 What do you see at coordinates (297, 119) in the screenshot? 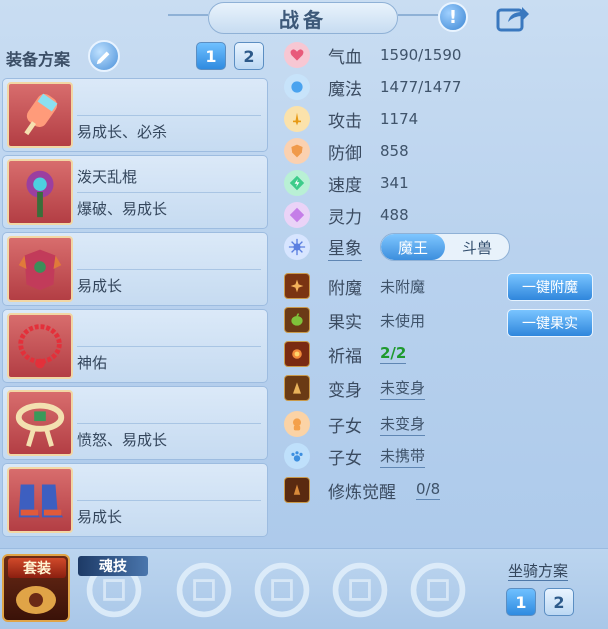
I see `sword-icon` at bounding box center [297, 119].